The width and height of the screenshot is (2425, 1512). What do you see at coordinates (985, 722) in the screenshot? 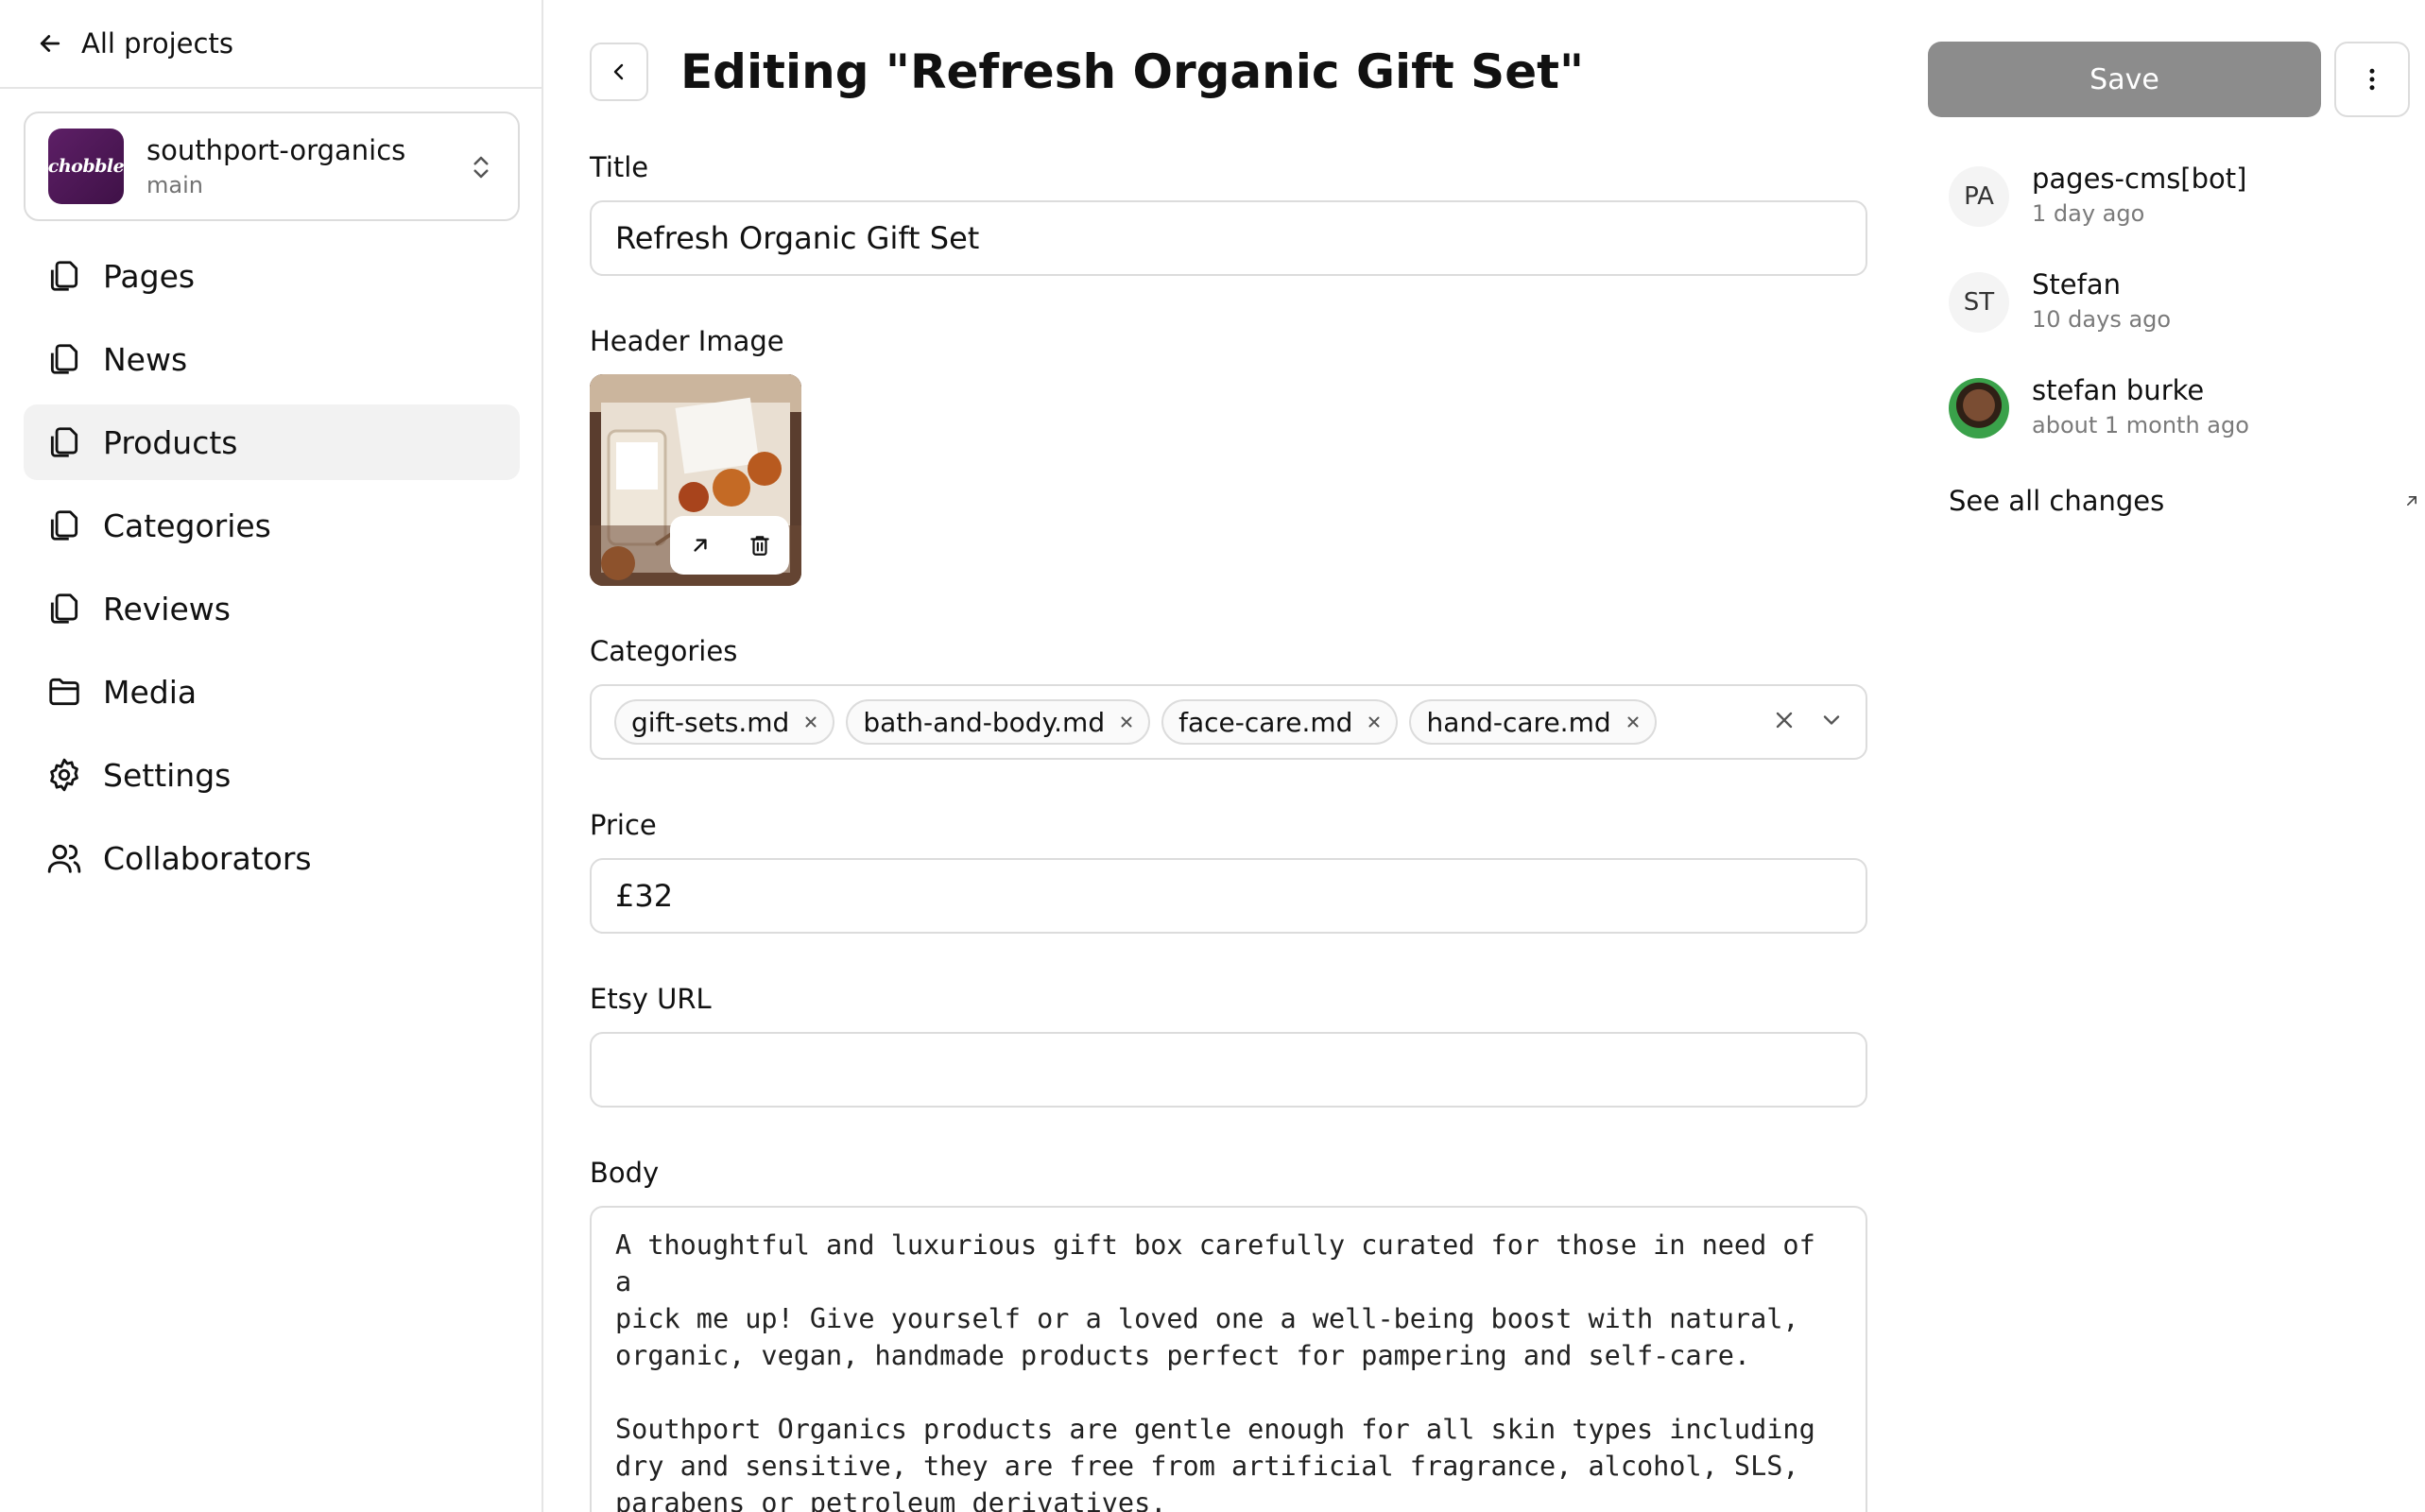
I see `chip-label: bath-and-body.md` at bounding box center [985, 722].